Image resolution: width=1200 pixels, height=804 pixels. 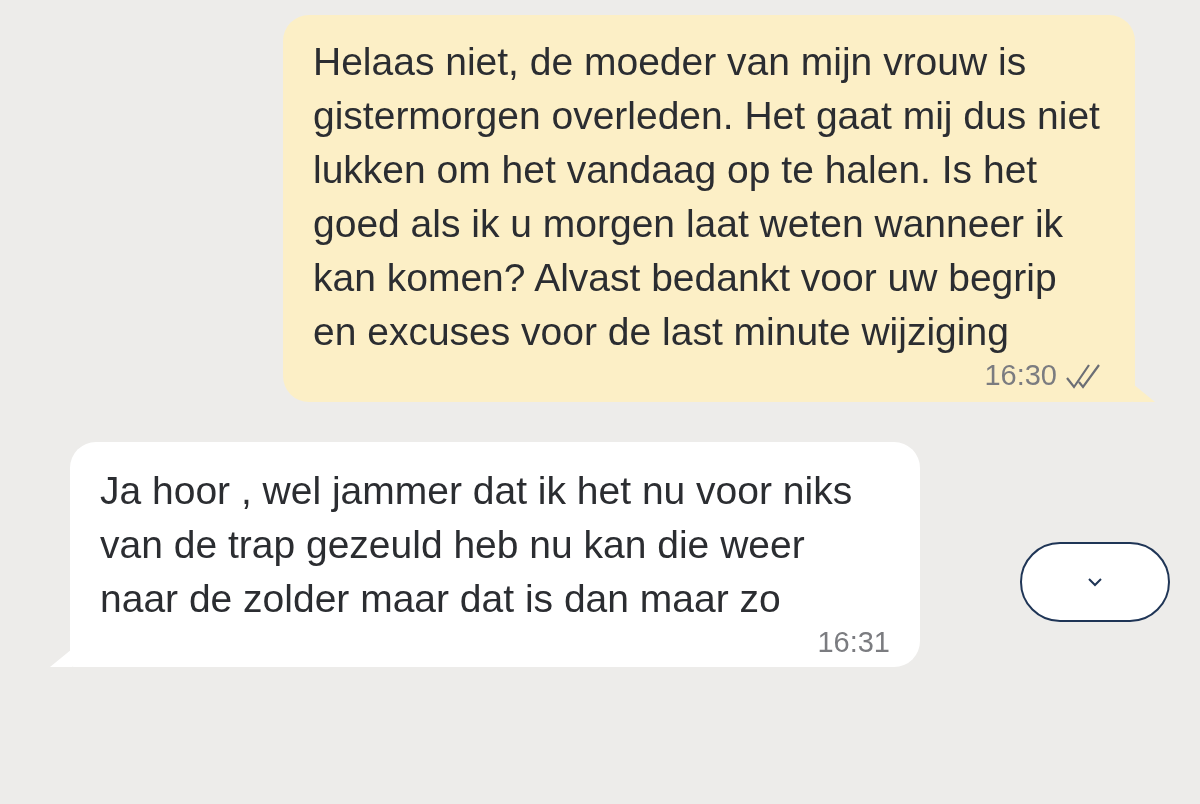 I want to click on message-text: Ja hoor , wel jammer dat ik het nu voor niks van de trap gezeuld heb nu kan die weer naar de zolder maar dat is dan maar zo, so click(x=477, y=545).